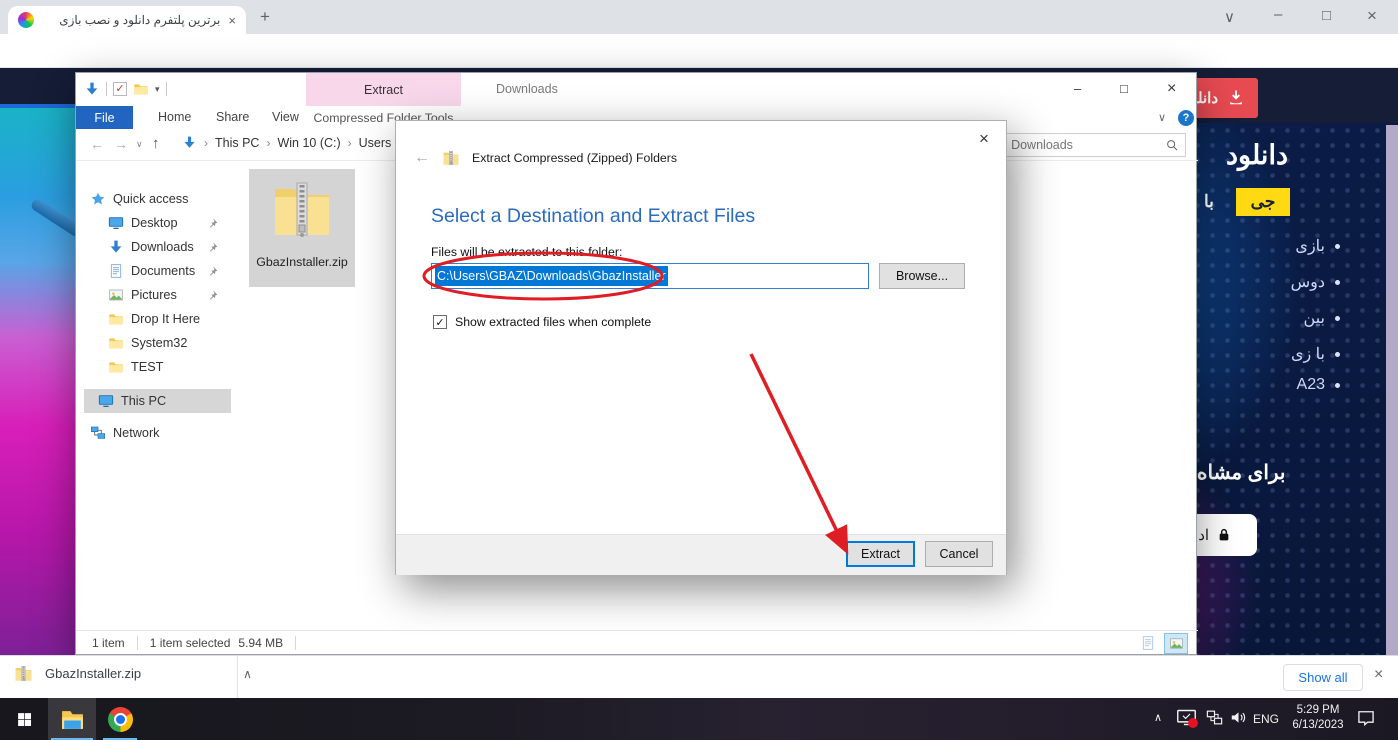 Image resolution: width=1398 pixels, height=740 pixels. What do you see at coordinates (153, 247) in the screenshot?
I see `sidebar-item-downloads: Downloads` at bounding box center [153, 247].